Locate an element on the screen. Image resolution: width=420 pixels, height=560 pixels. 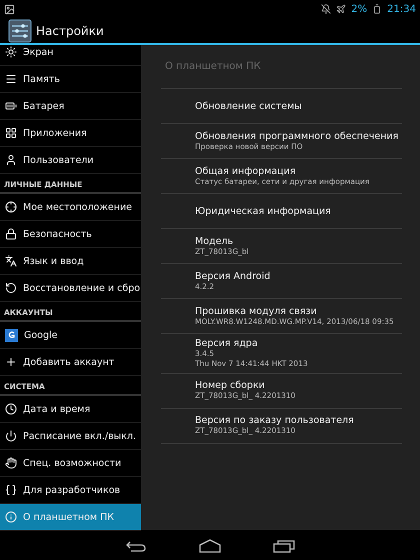
clock-icon is located at coordinates (11, 409).